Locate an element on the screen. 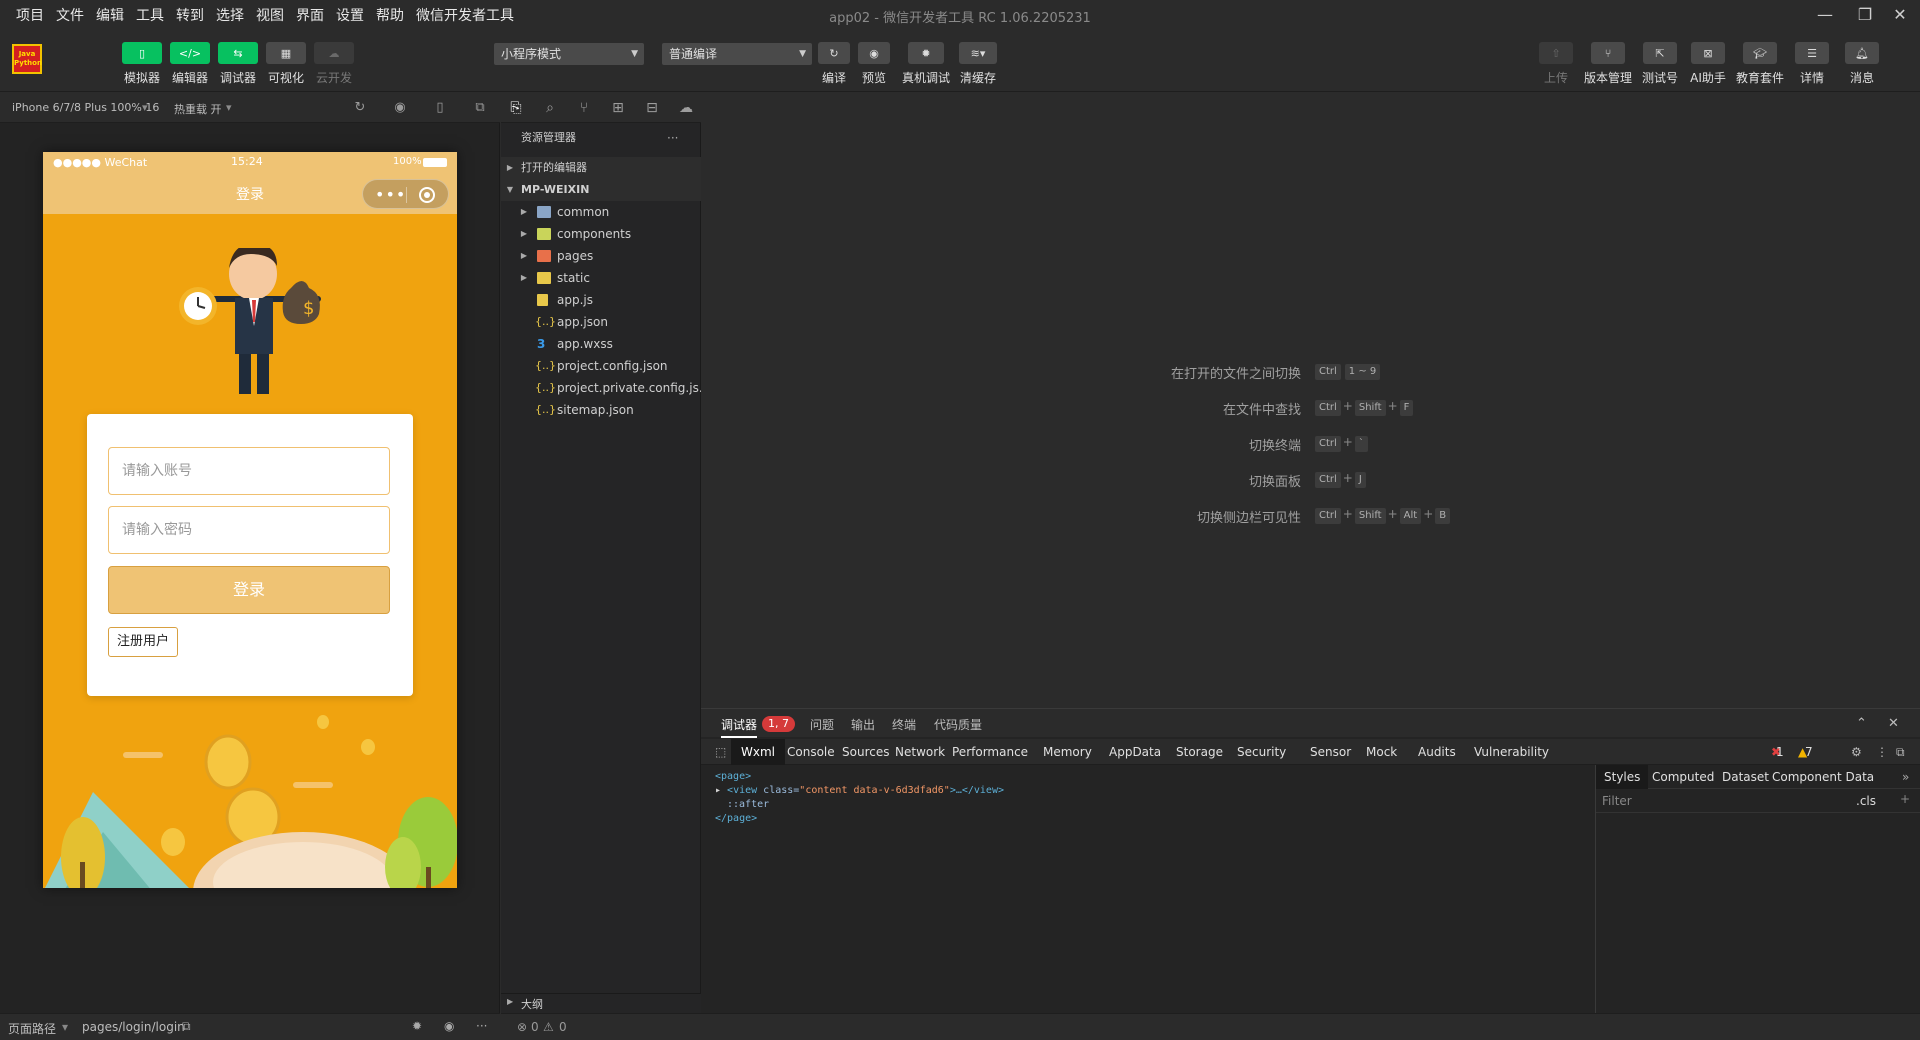 The image size is (1920, 1040). close-circle-icon is located at coordinates (427, 195).